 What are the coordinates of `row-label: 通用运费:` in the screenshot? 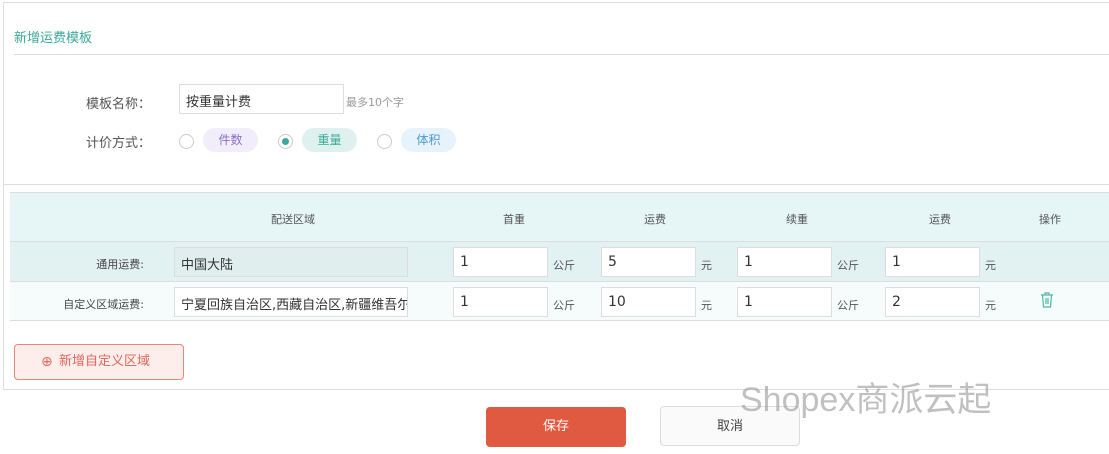 It's located at (120, 264).